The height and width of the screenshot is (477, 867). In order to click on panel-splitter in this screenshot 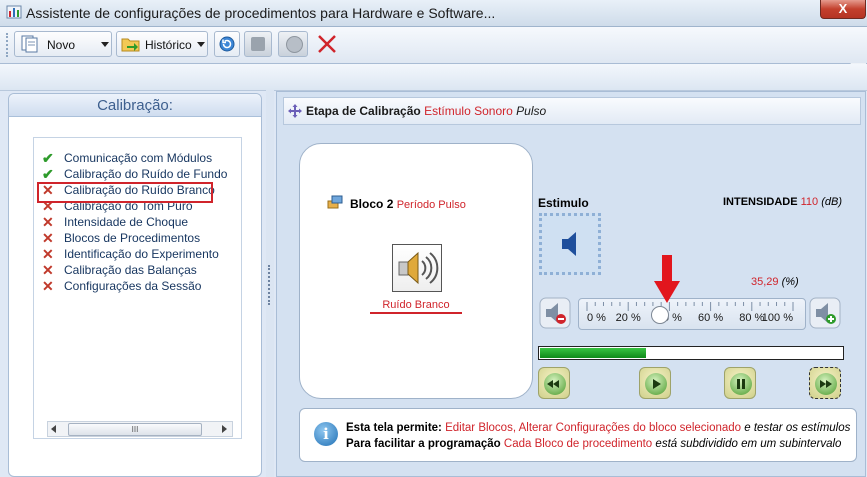, I will do `click(270, 283)`.